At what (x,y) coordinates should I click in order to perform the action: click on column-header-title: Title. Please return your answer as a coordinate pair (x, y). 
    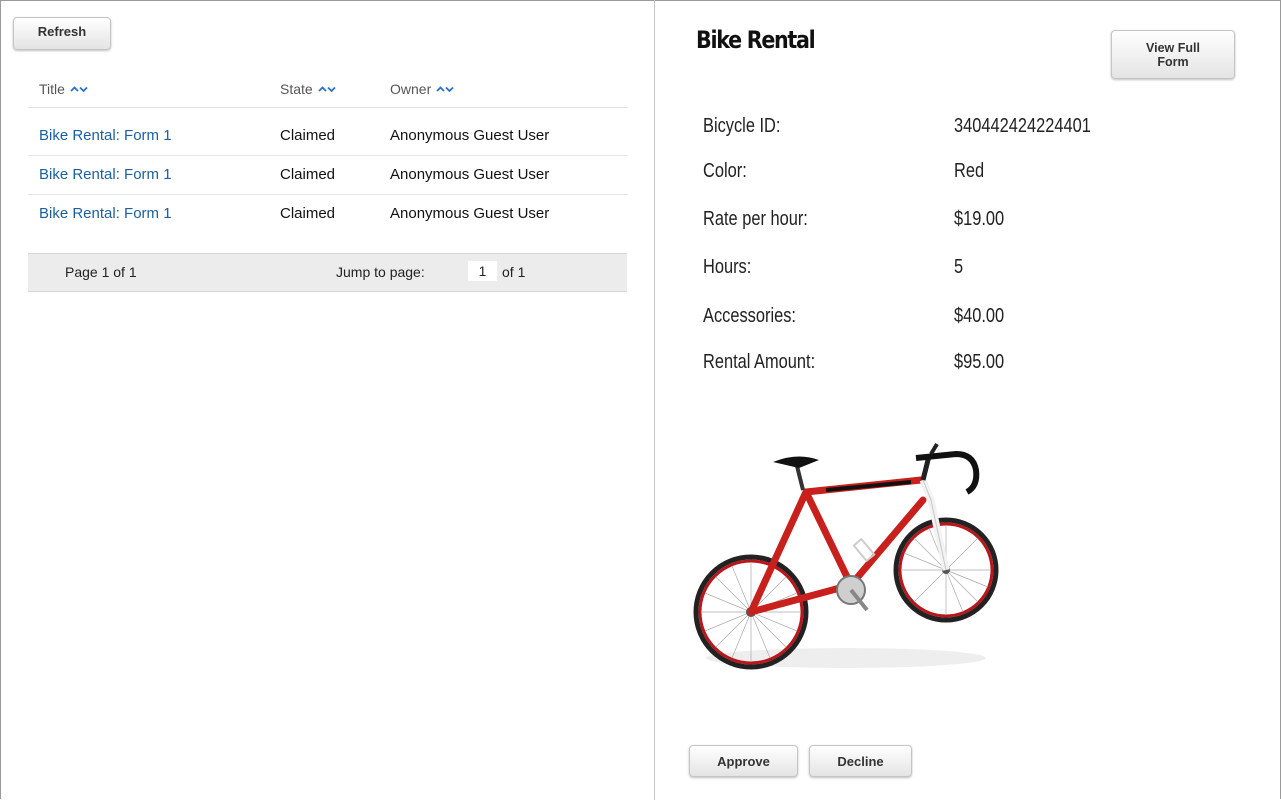
    Looking at the image, I should click on (63, 89).